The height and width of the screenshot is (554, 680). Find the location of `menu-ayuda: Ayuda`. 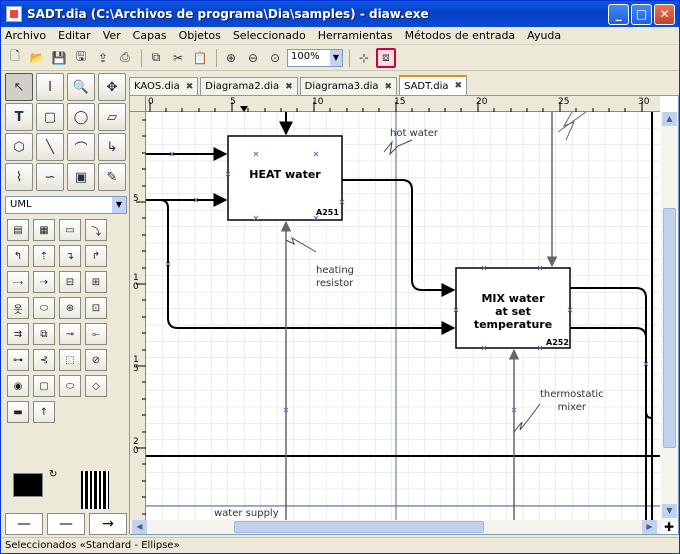

menu-ayuda: Ayuda is located at coordinates (544, 35).